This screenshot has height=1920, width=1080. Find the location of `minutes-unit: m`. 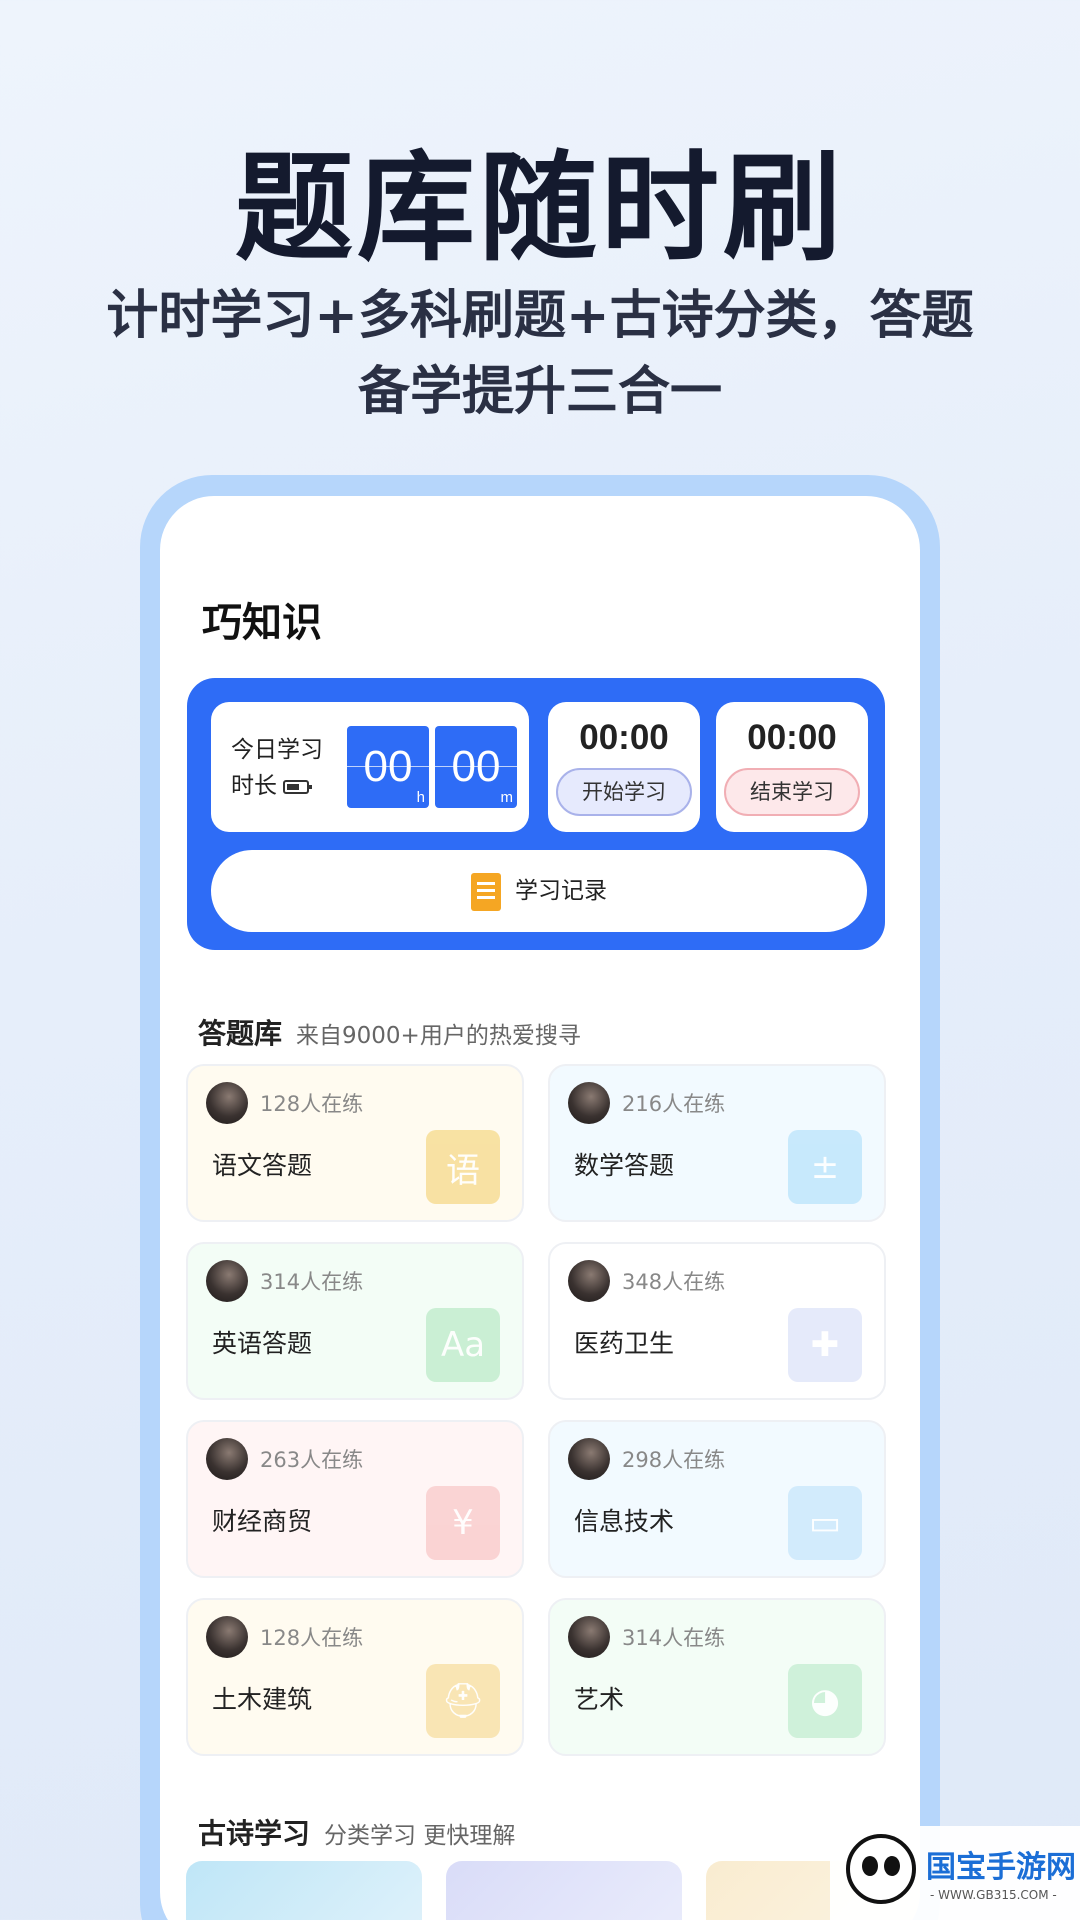

minutes-unit: m is located at coordinates (507, 797).